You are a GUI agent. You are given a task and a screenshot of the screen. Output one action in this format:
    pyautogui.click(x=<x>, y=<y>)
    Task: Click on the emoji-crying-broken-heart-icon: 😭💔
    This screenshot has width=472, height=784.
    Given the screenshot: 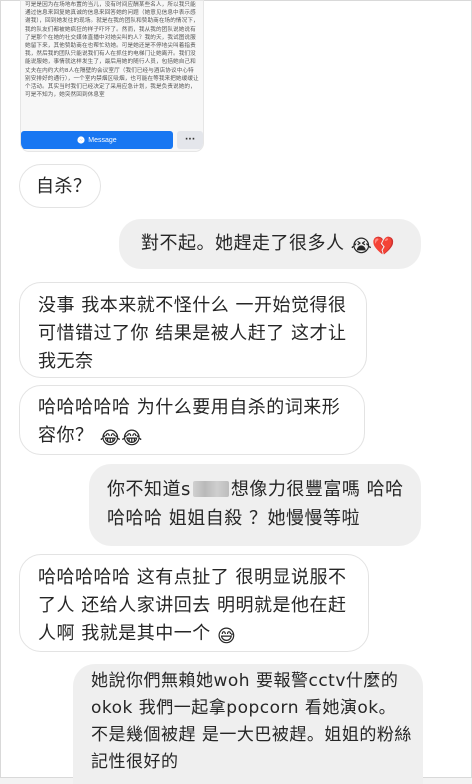 What is the action you would take?
    pyautogui.click(x=373, y=246)
    